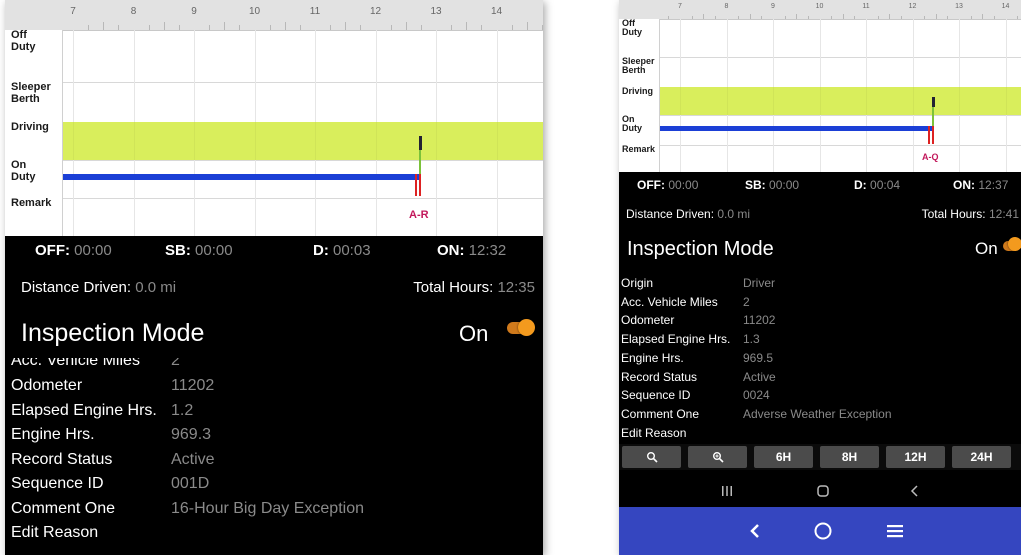 This screenshot has width=1021, height=555. Describe the element at coordinates (756, 395) in the screenshot. I see `field-value: 0024` at that location.